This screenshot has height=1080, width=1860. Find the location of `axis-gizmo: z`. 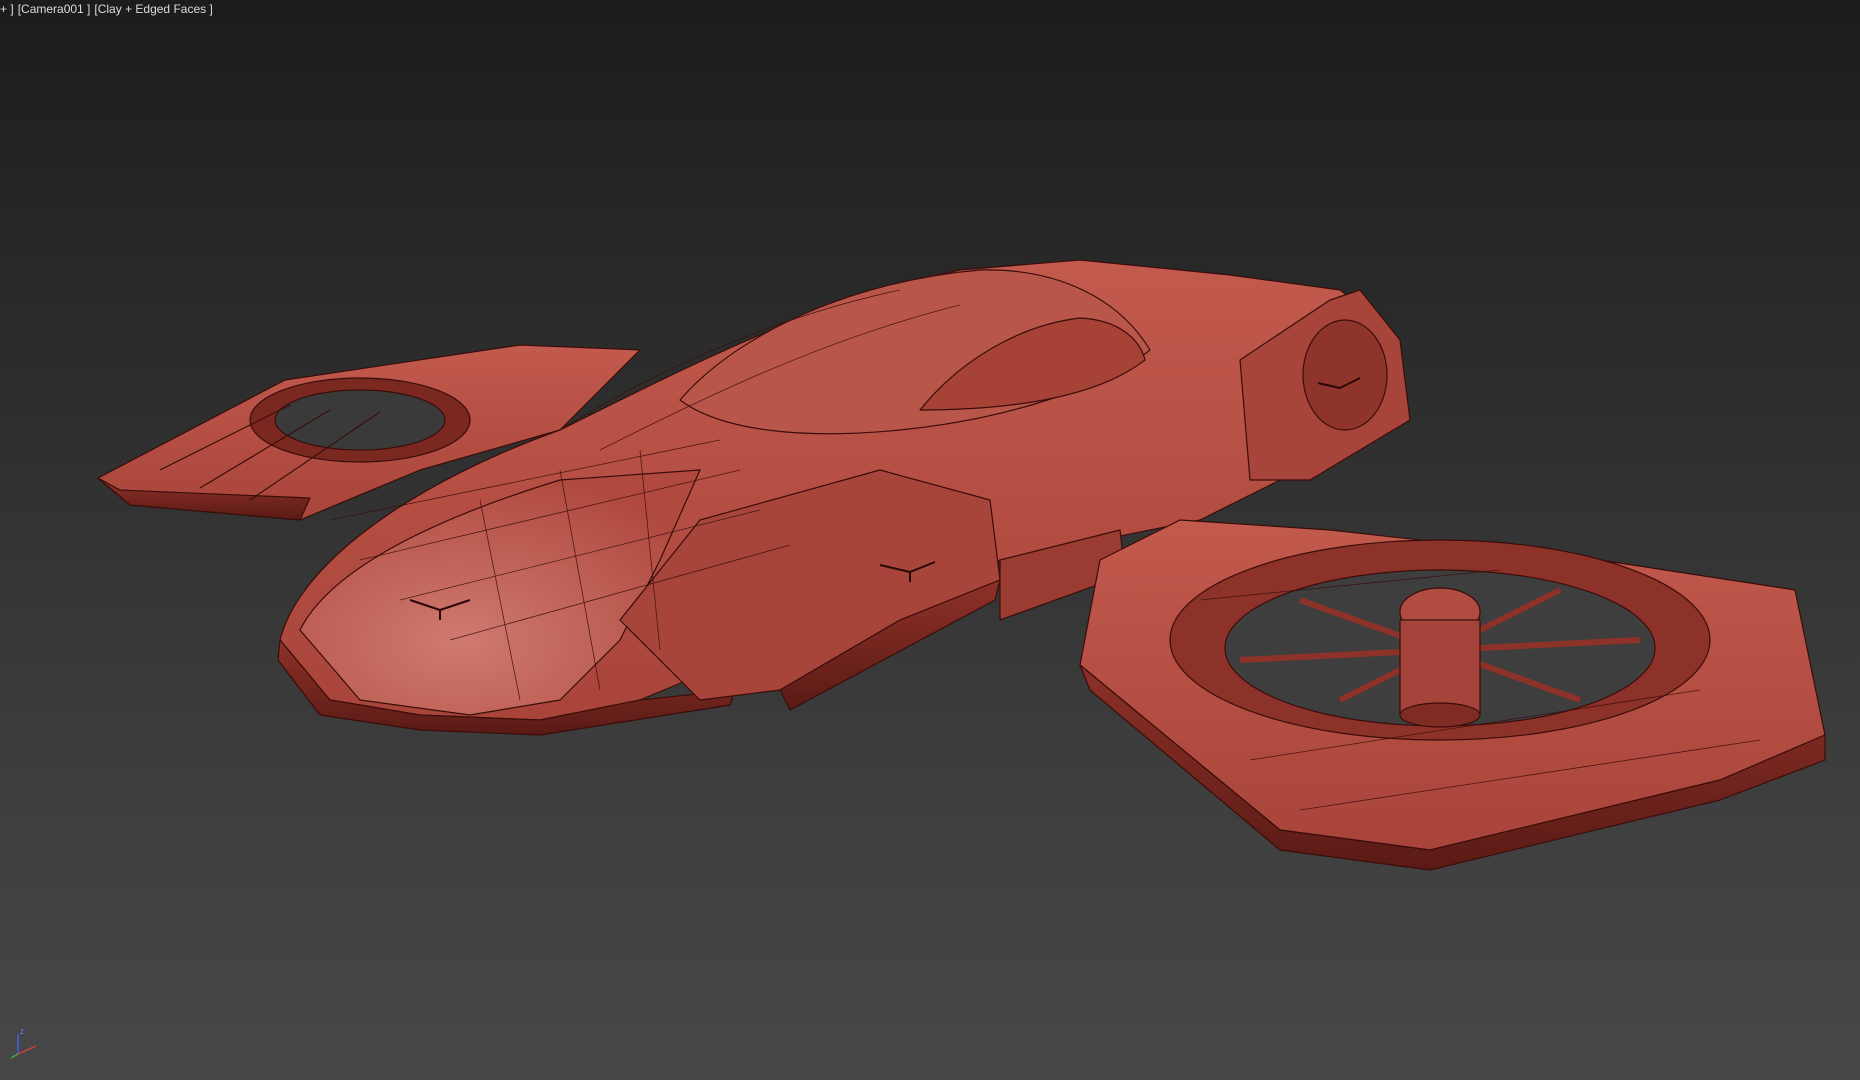

axis-gizmo: z is located at coordinates (23, 1043).